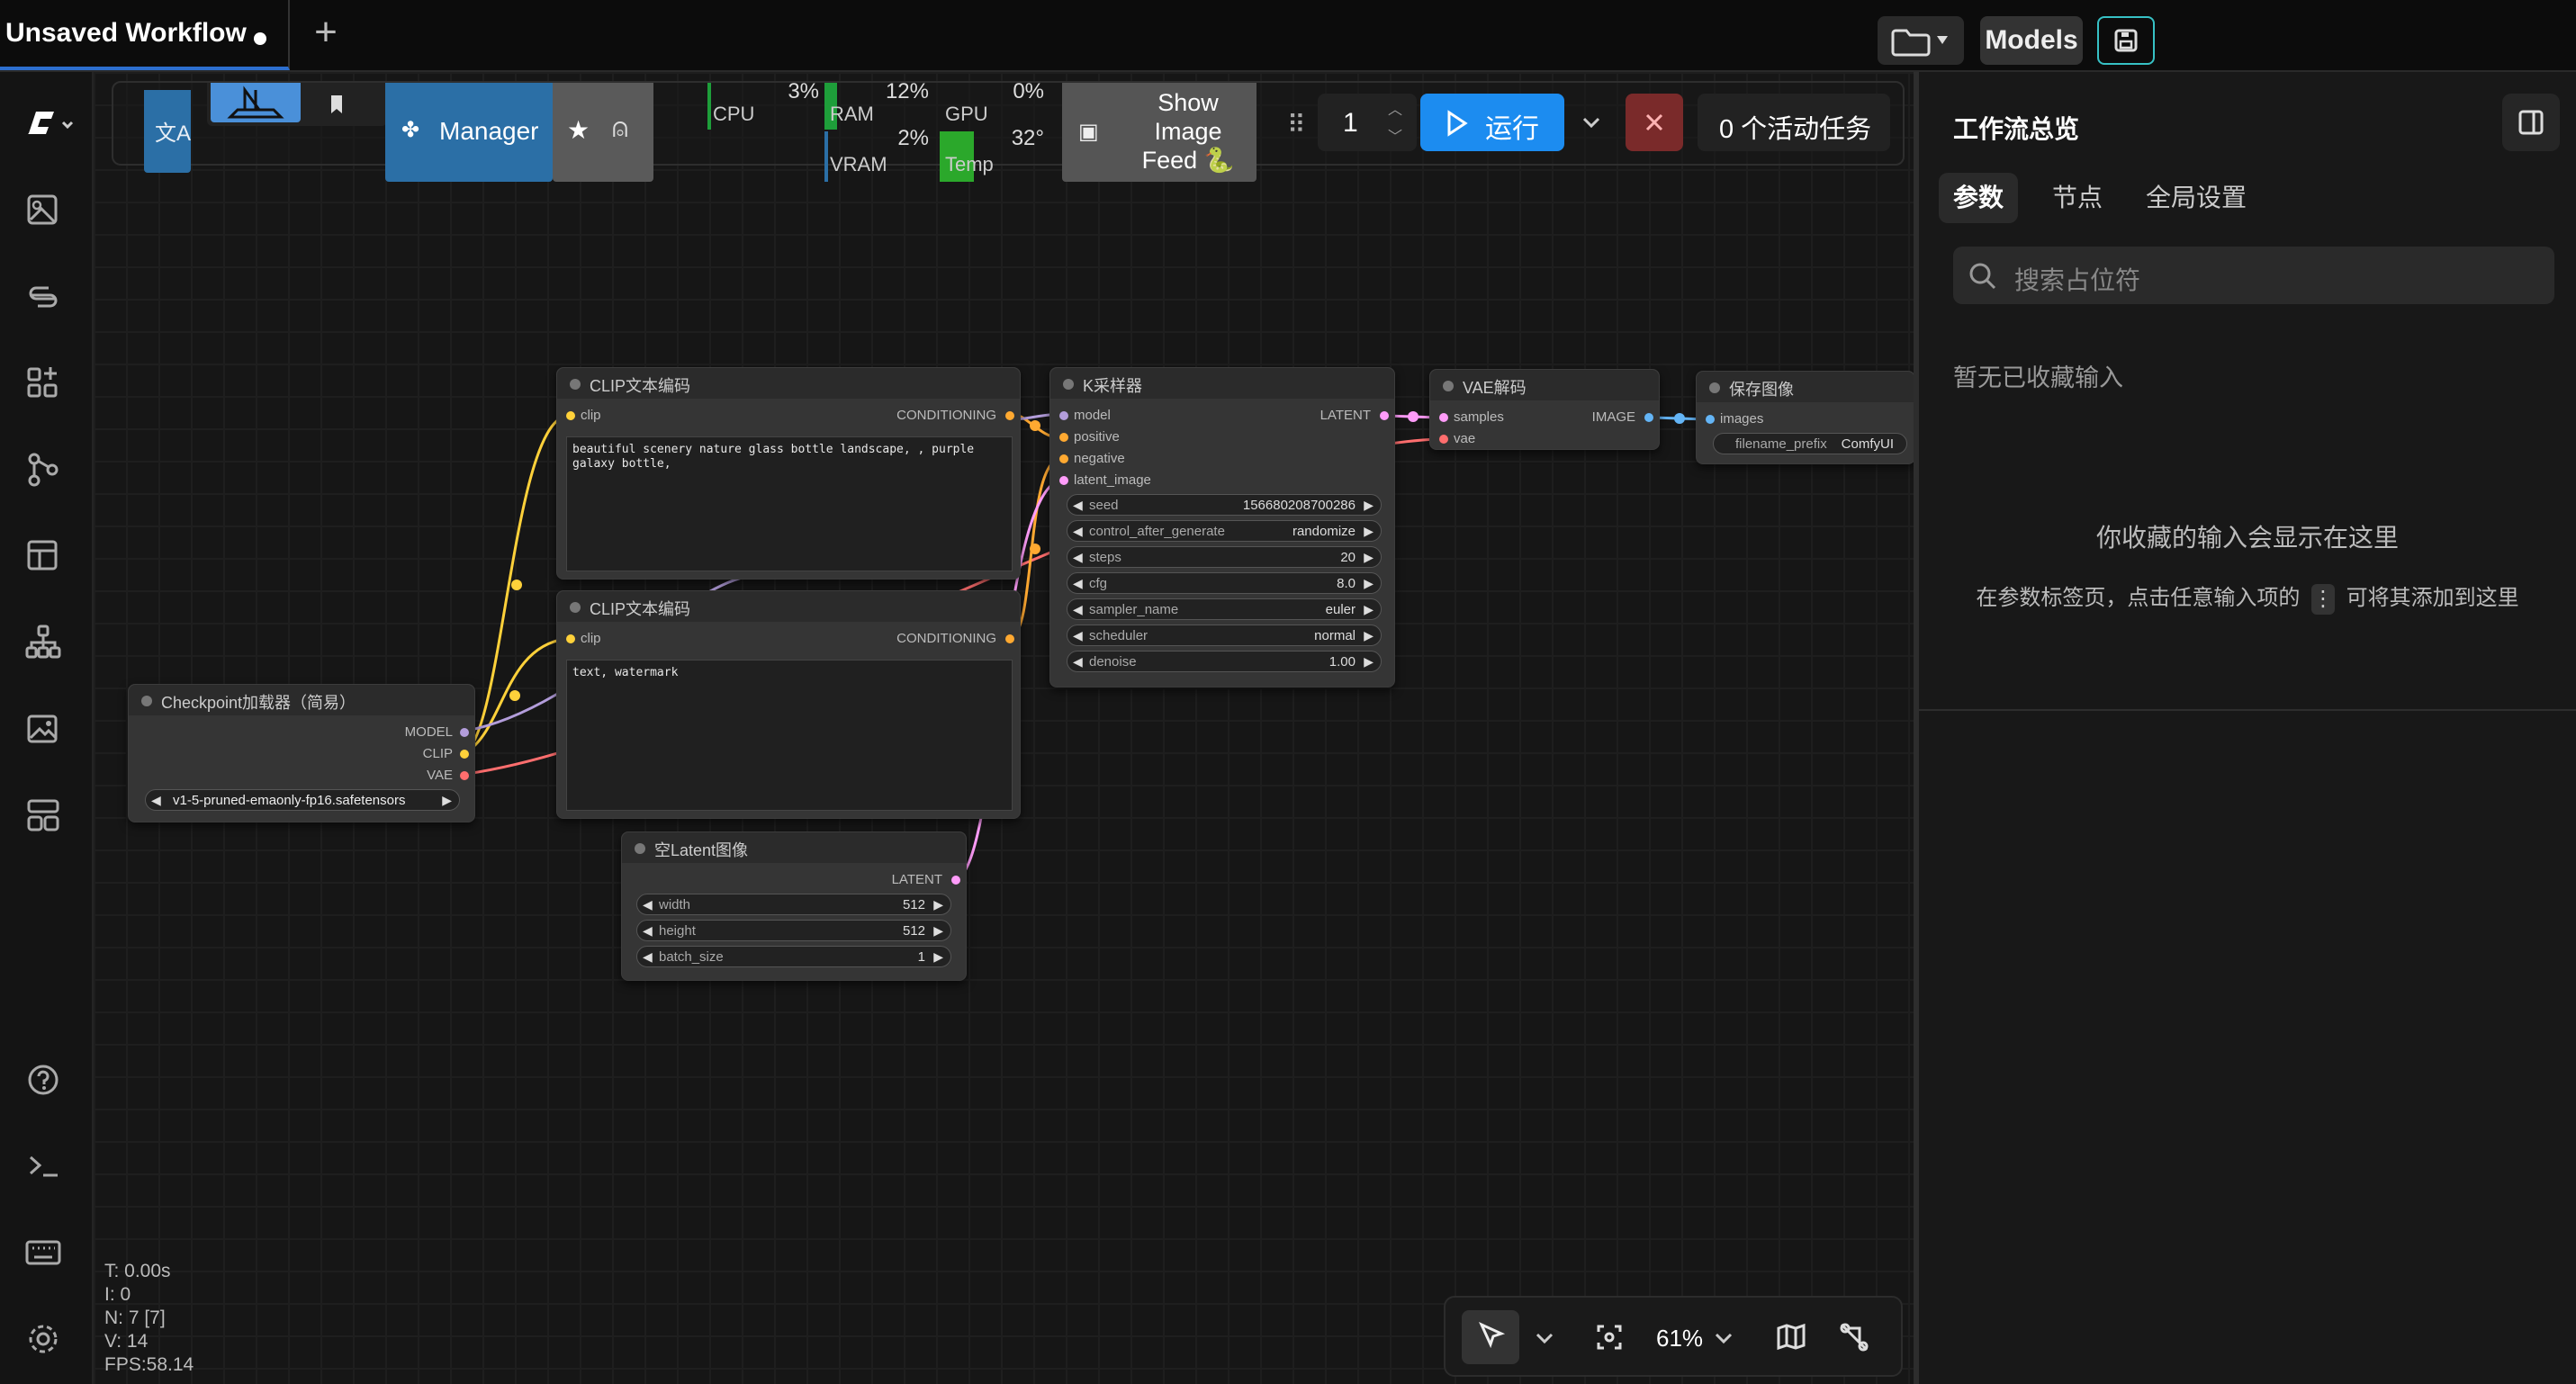  What do you see at coordinates (793, 957) in the screenshot?
I see `widget-batch-size: ◀ batch_size 1 ▶` at bounding box center [793, 957].